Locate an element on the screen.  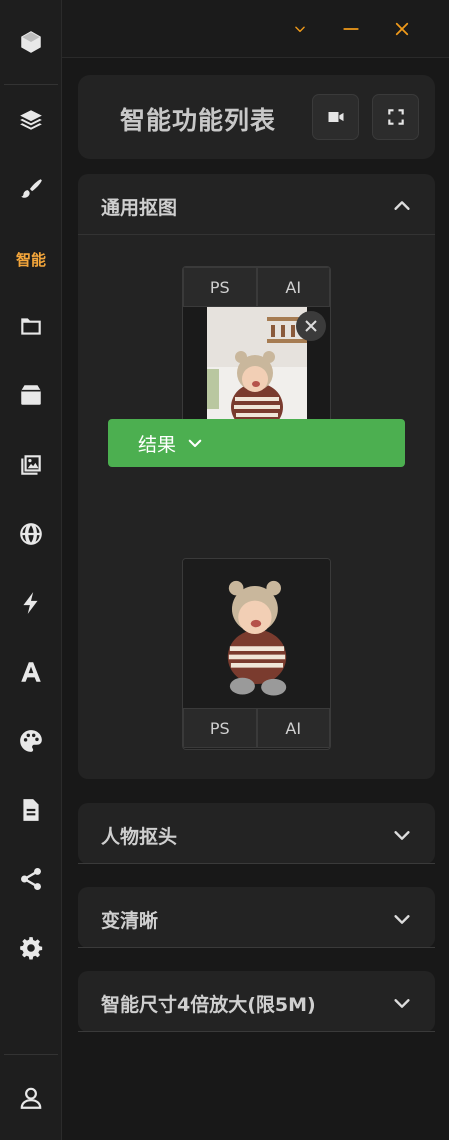
section-title: 人物抠头 is located at coordinates (139, 837).